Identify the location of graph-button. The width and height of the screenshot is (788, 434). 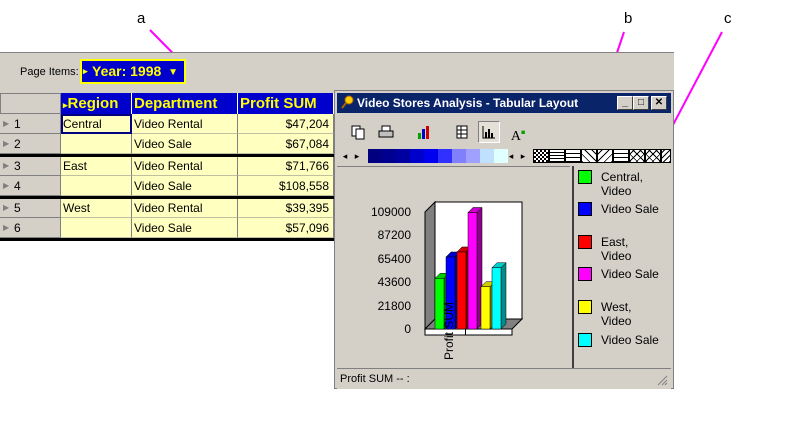
(489, 132).